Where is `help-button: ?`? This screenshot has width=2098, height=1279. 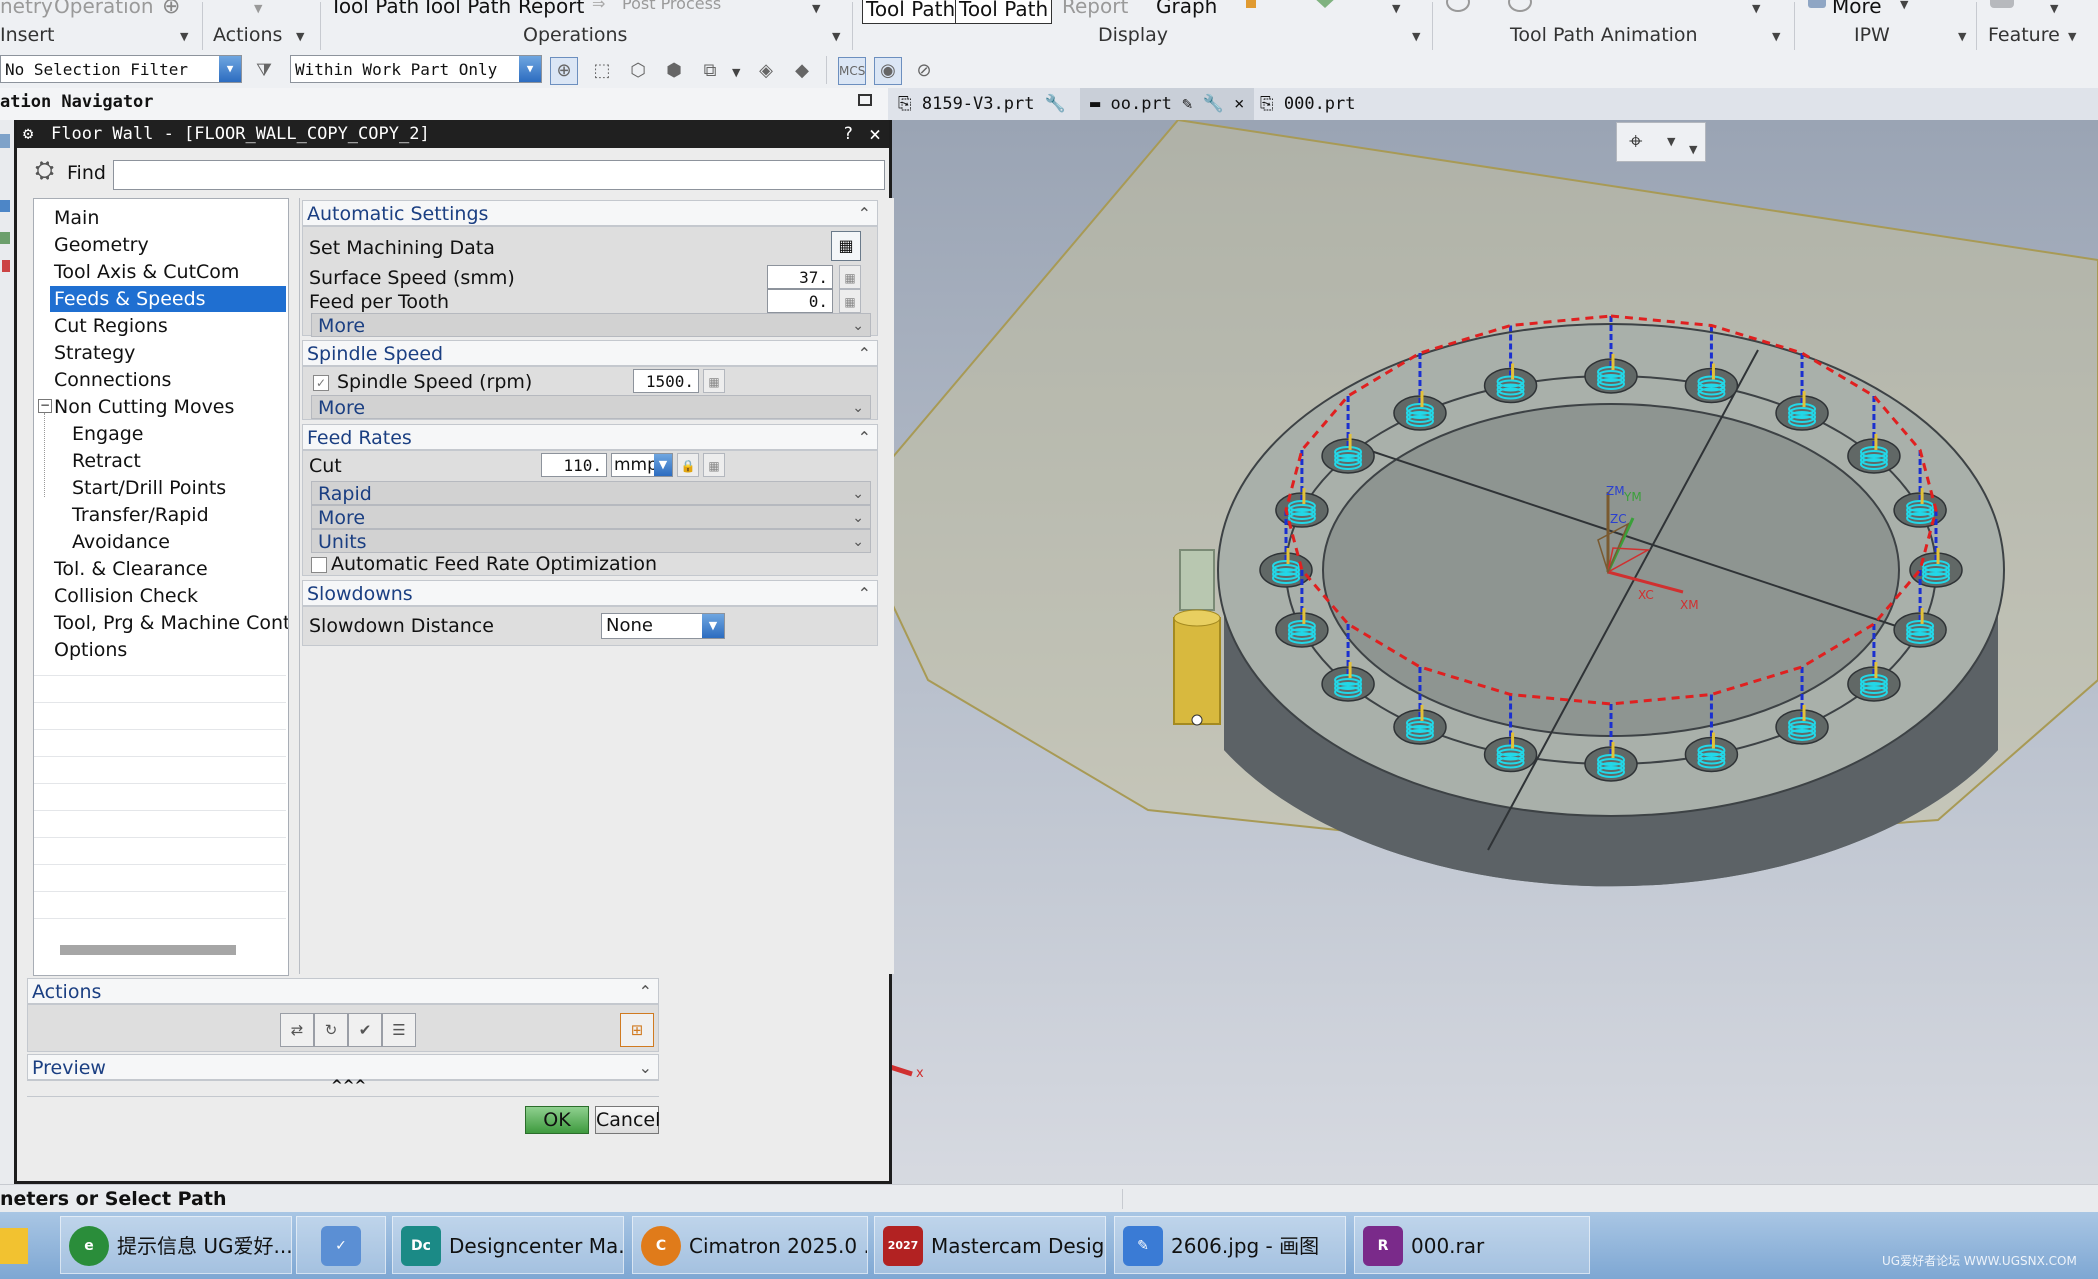
help-button: ? is located at coordinates (848, 134).